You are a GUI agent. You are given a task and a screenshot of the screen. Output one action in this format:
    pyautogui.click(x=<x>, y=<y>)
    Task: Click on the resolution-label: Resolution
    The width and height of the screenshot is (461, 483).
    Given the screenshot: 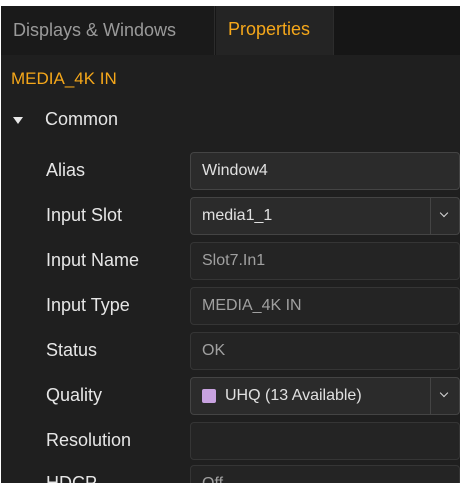 What is the action you would take?
    pyautogui.click(x=89, y=440)
    